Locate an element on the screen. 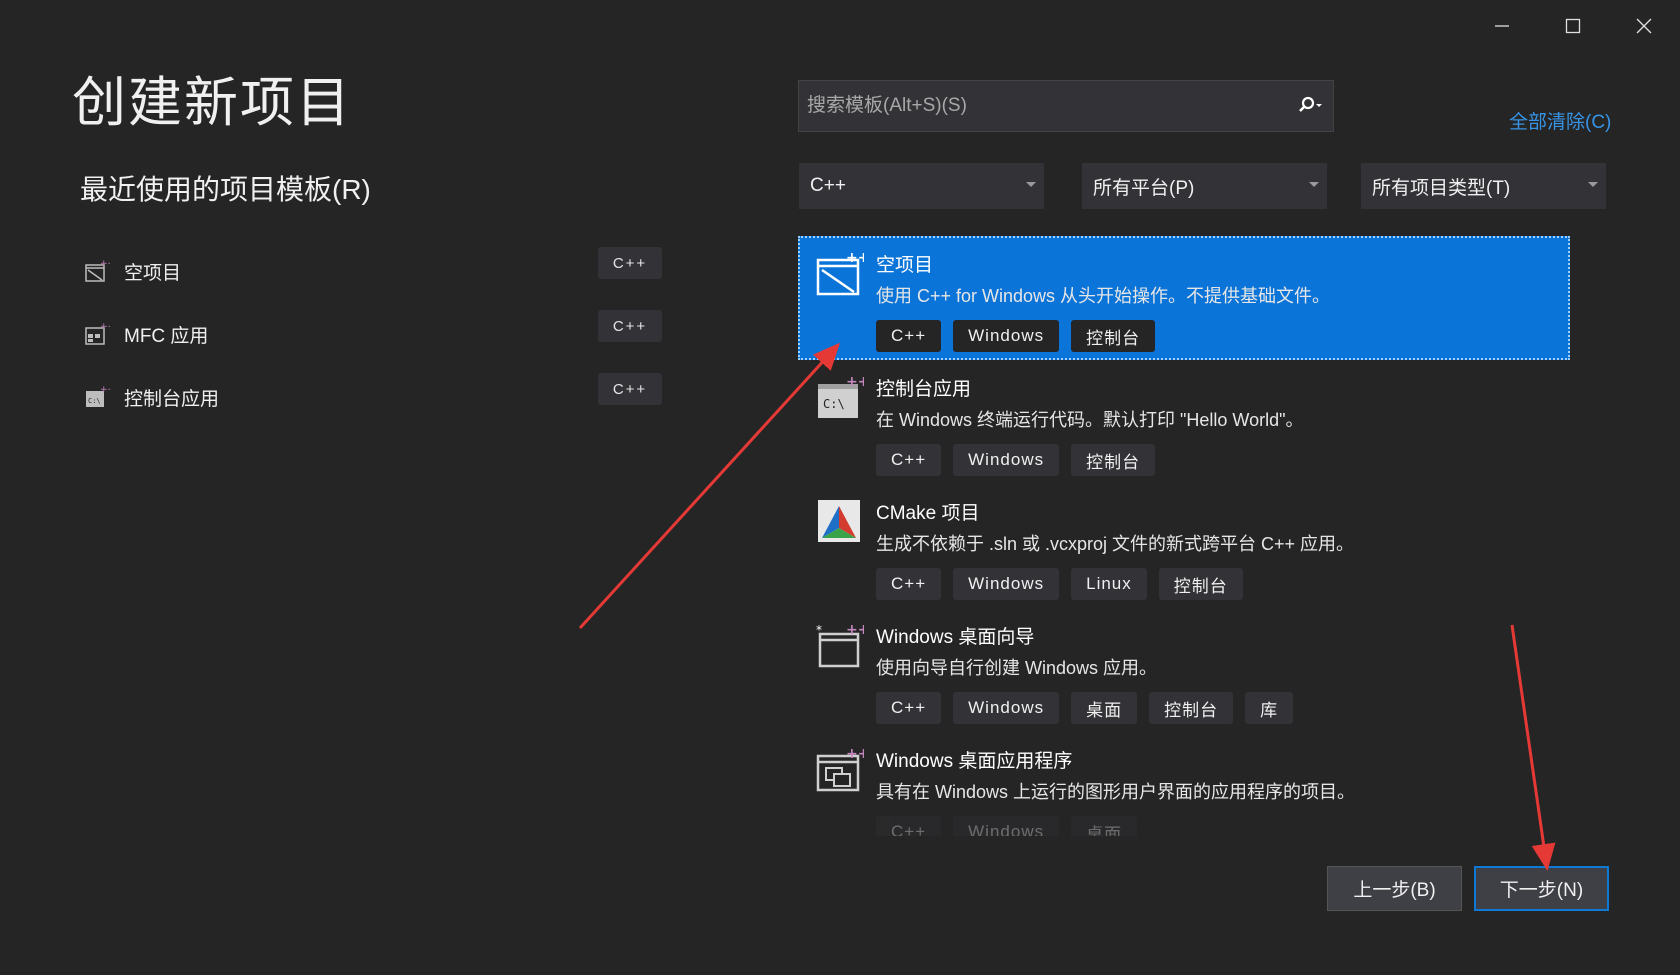 This screenshot has height=975, width=1680. close-icon is located at coordinates (1644, 26).